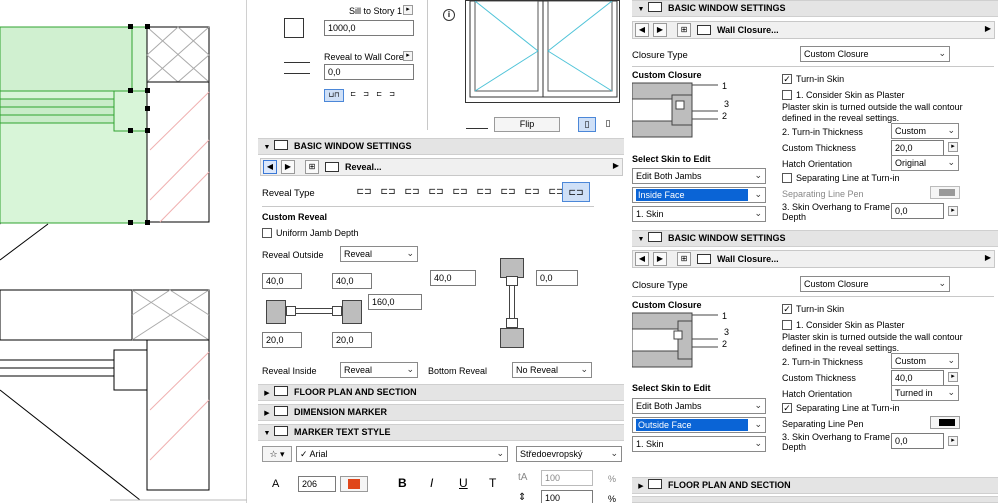 The height and width of the screenshot is (503, 999). What do you see at coordinates (369, 28) in the screenshot?
I see `sill-input: 1000,0` at bounding box center [369, 28].